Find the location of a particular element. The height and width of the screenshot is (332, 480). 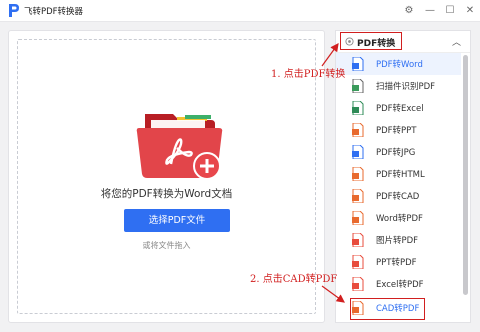

sidebar-item-cad-to-pdf: CAD转PDF is located at coordinates (398, 308).